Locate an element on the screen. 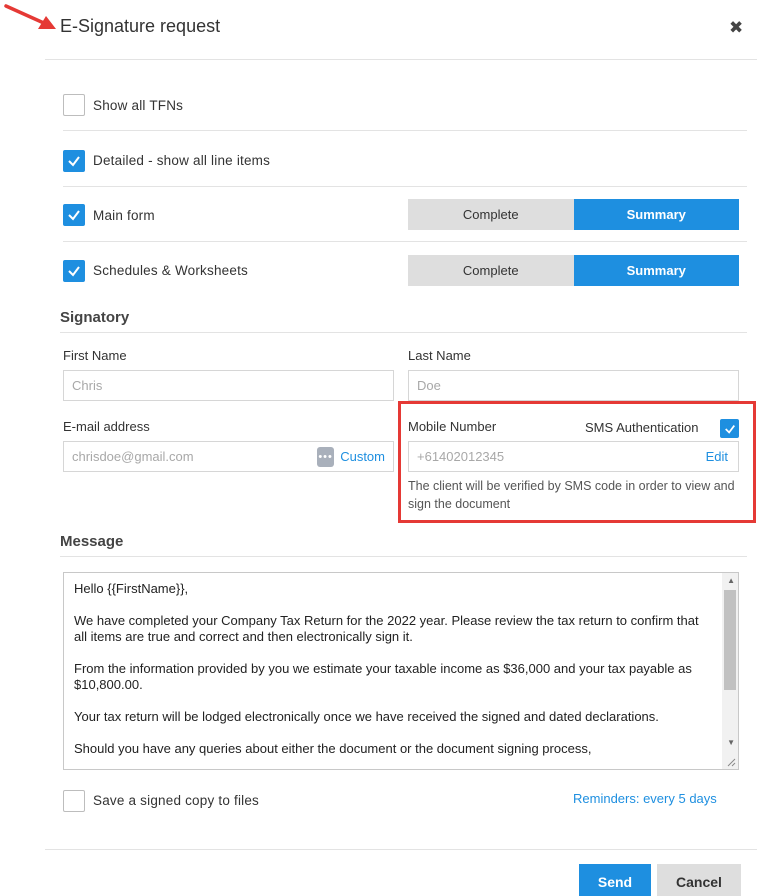  main-form-segmented-control: Complete Summary is located at coordinates (573, 214).